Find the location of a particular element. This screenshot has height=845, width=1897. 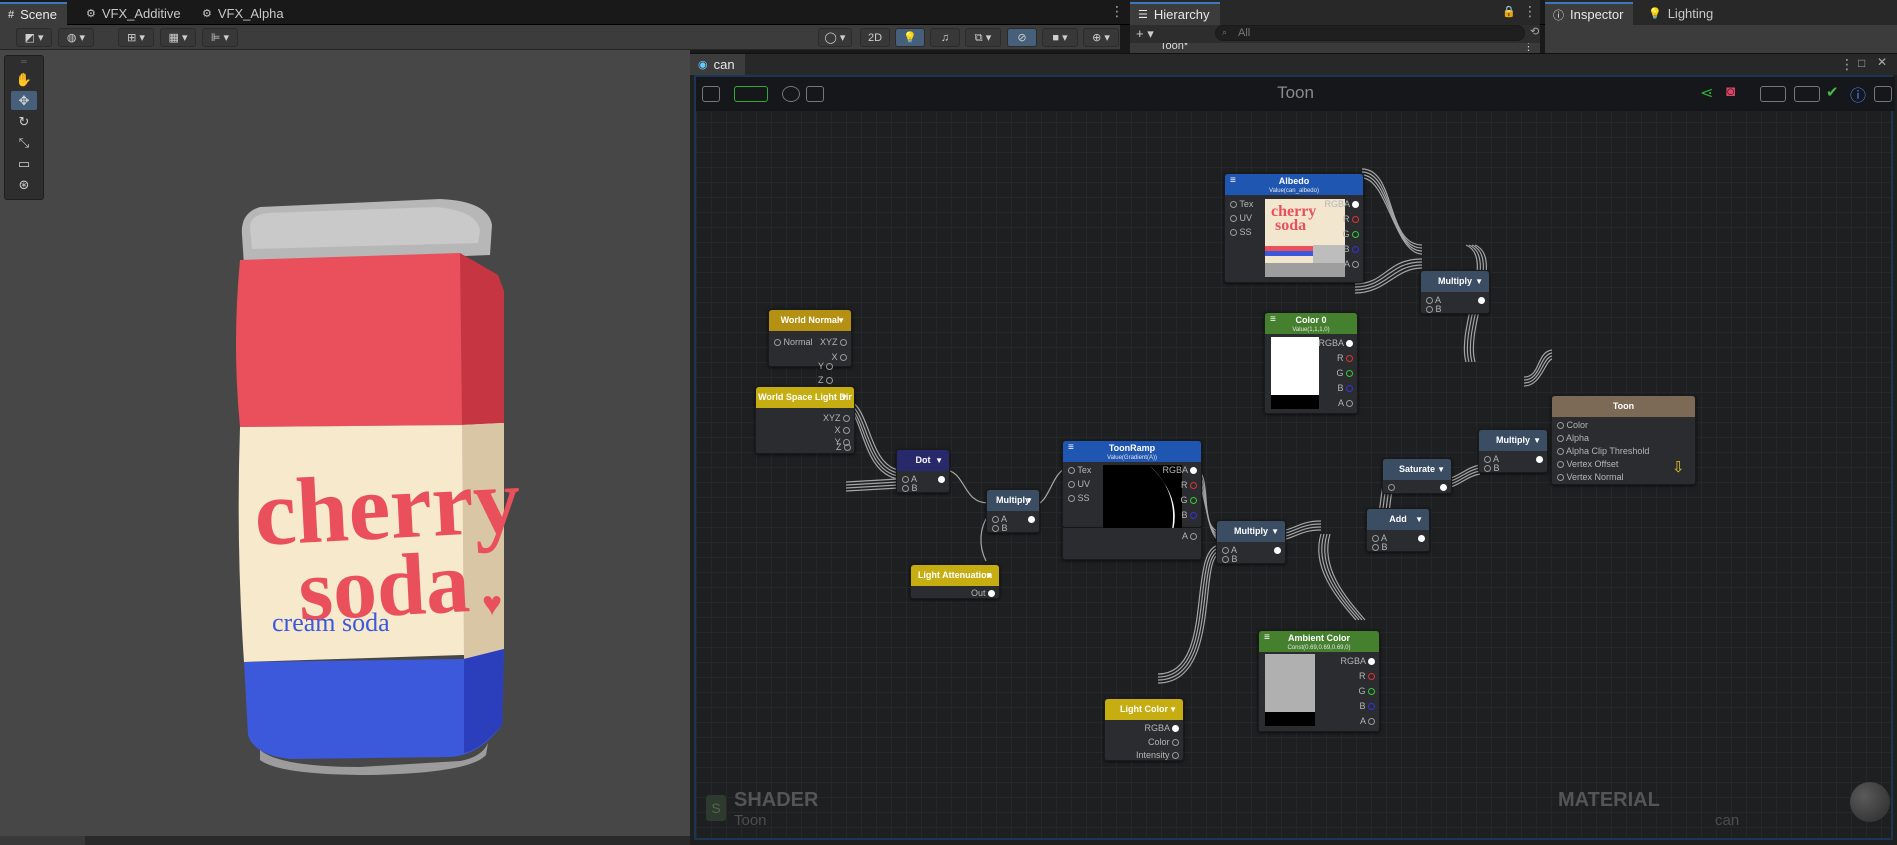

node-saturate: Saturate ▼ is located at coordinates (1417, 476).